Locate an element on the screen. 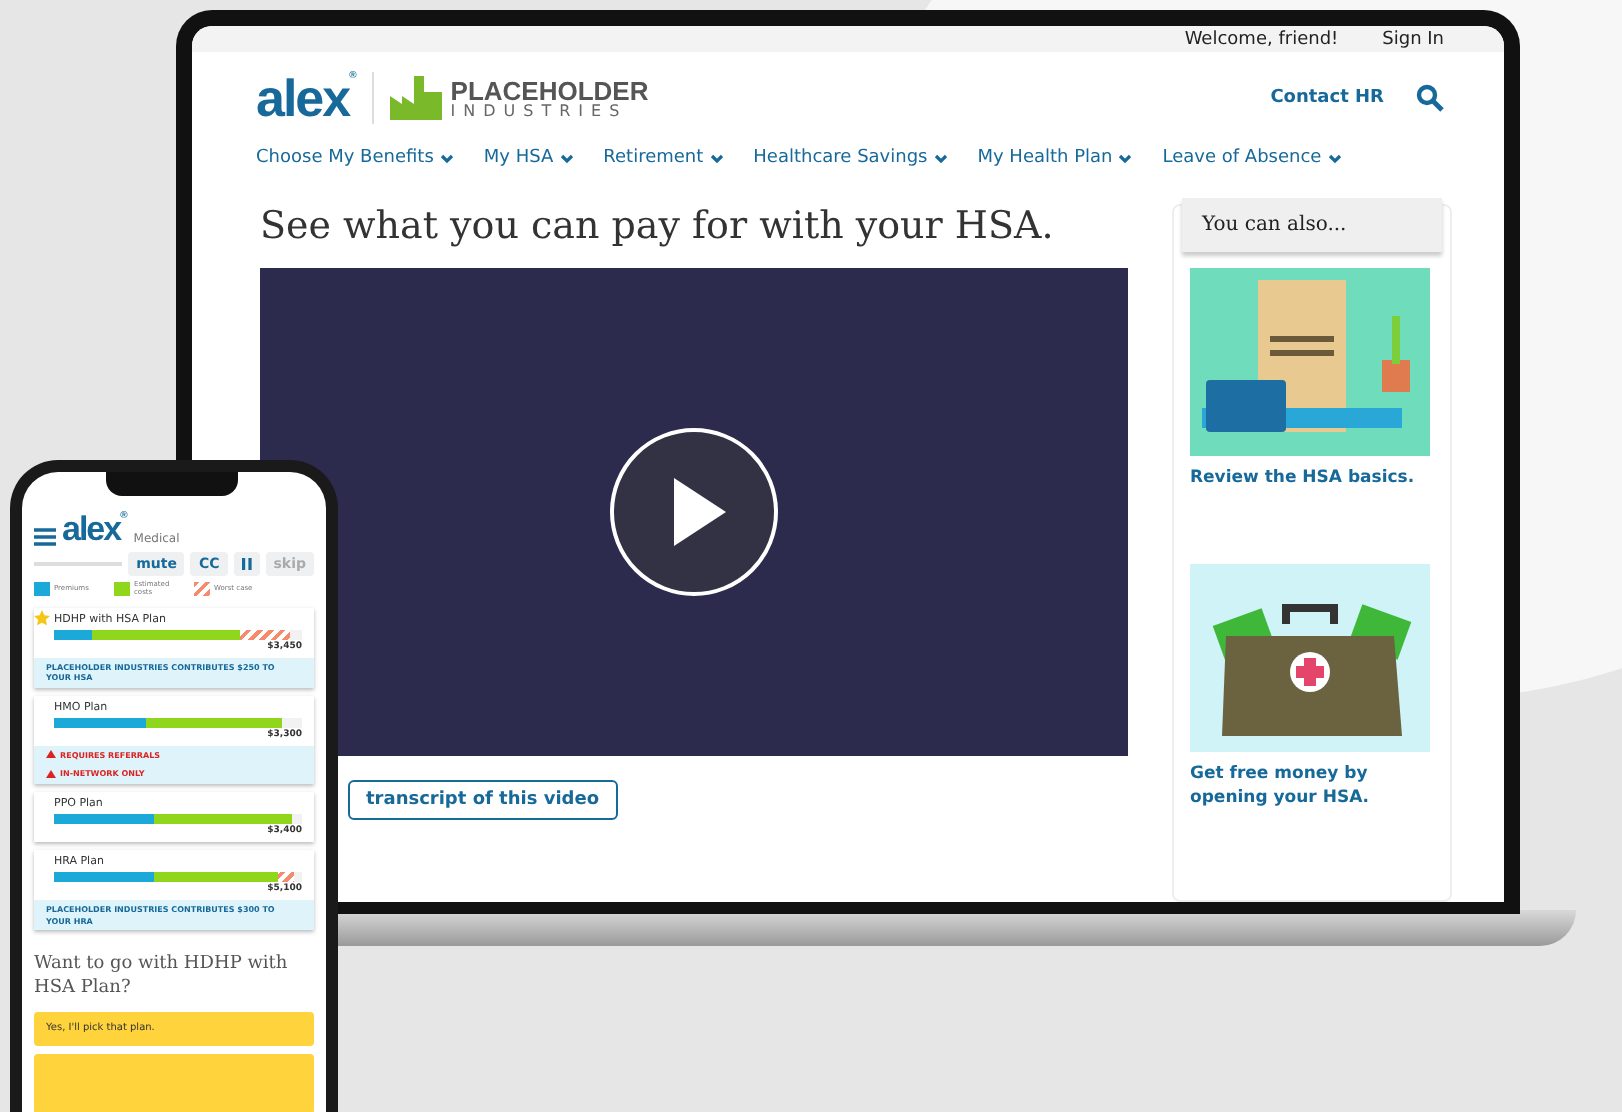 This screenshot has width=1622, height=1112. company-subtitle: INDUSTRIES is located at coordinates (540, 111).